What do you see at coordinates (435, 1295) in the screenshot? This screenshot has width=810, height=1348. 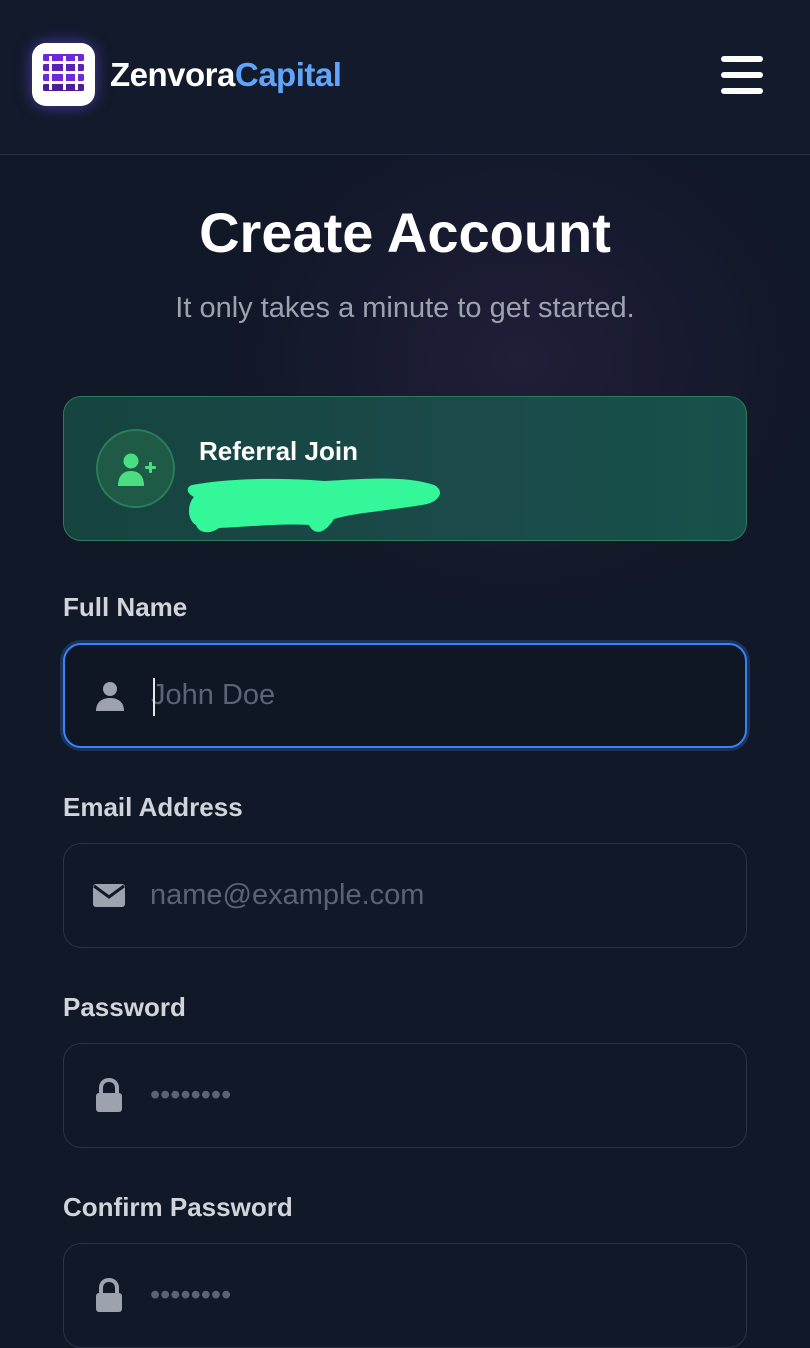 I see `confirm-password-input` at bounding box center [435, 1295].